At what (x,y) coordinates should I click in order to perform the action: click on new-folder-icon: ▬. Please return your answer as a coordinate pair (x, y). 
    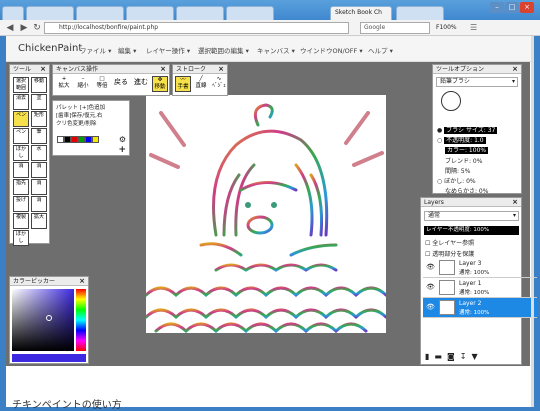
    Looking at the image, I should click on (440, 356).